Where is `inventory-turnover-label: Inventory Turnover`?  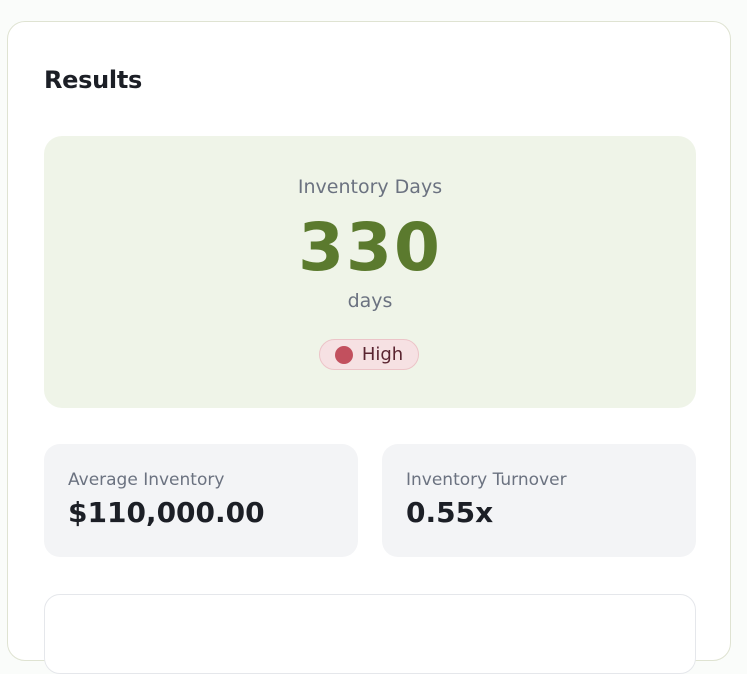
inventory-turnover-label: Inventory Turnover is located at coordinates (486, 480).